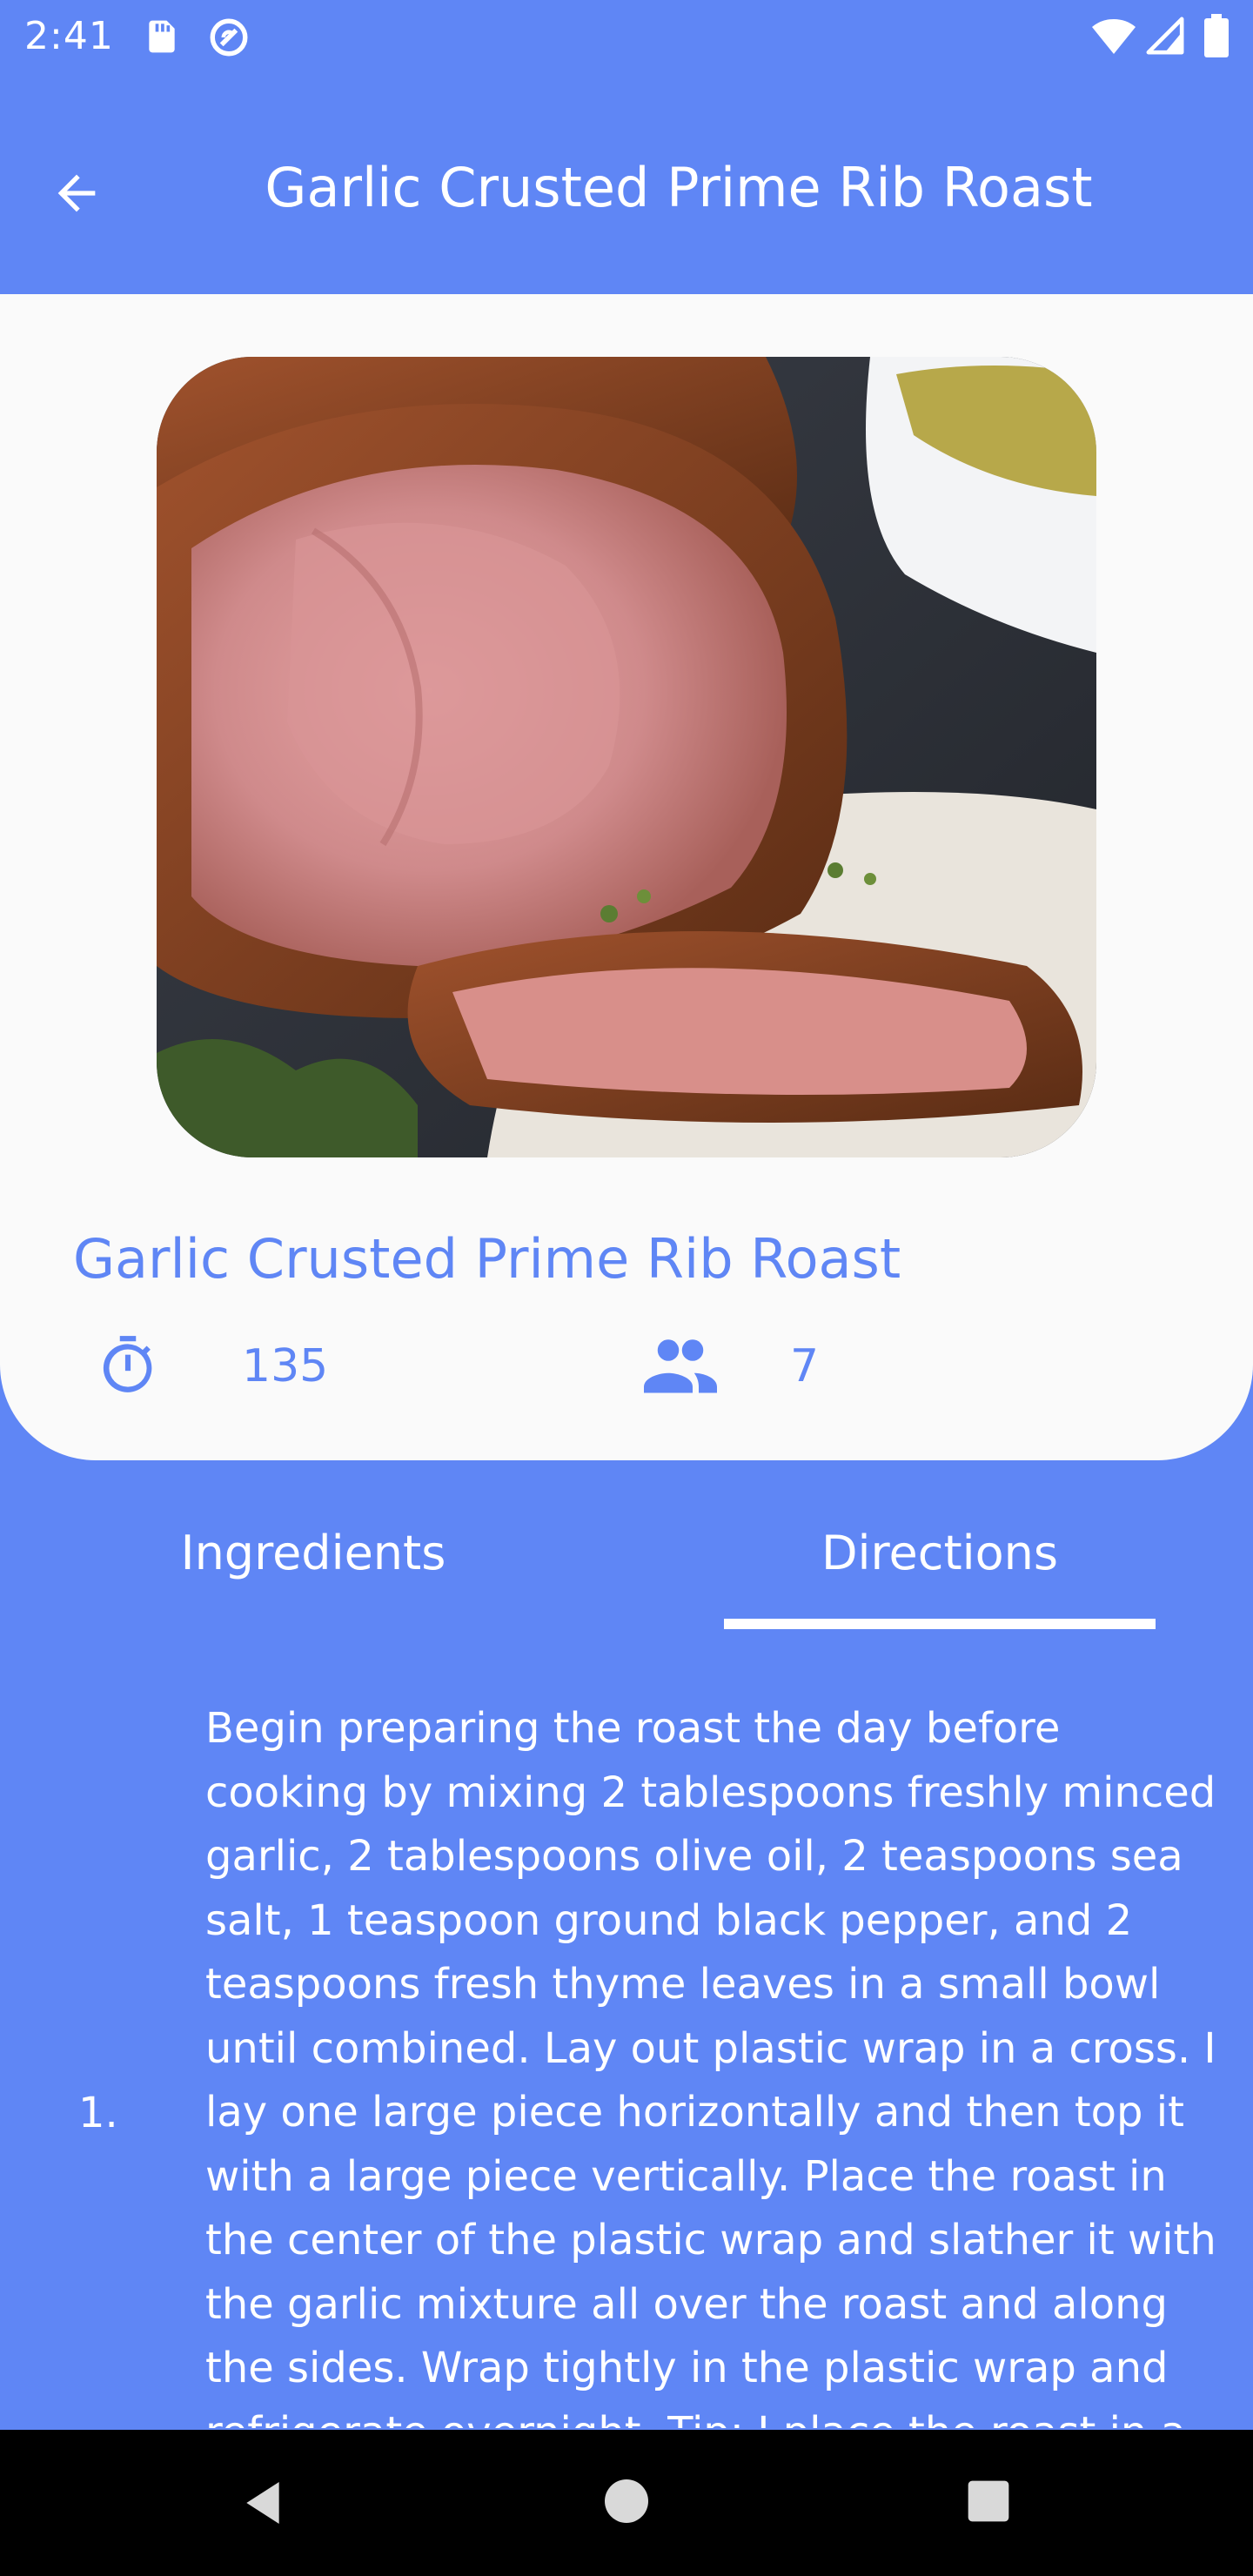 Image resolution: width=1253 pixels, height=2576 pixels. I want to click on back-button, so click(76, 193).